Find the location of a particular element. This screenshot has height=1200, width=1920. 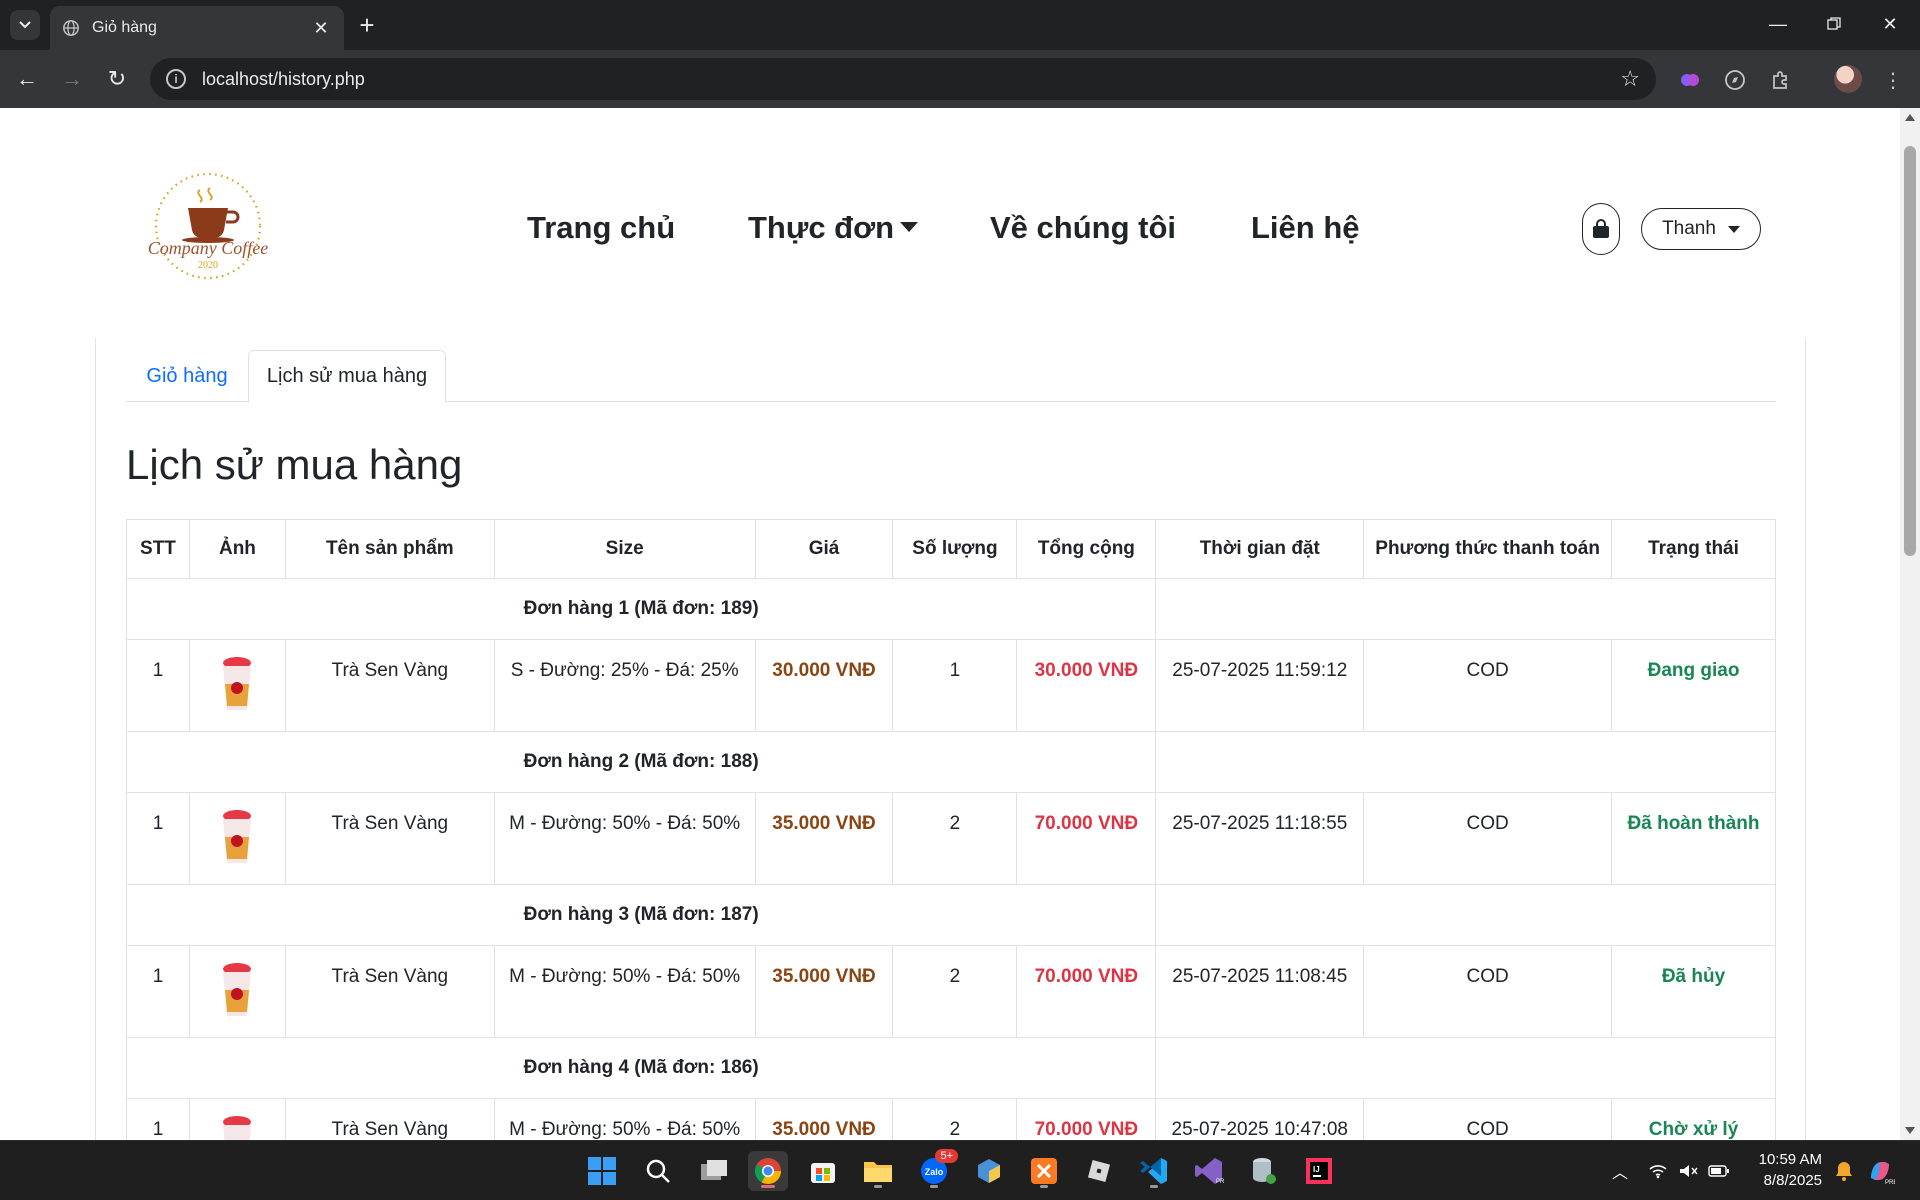

scroll-up-arrow-icon is located at coordinates (1910, 117).